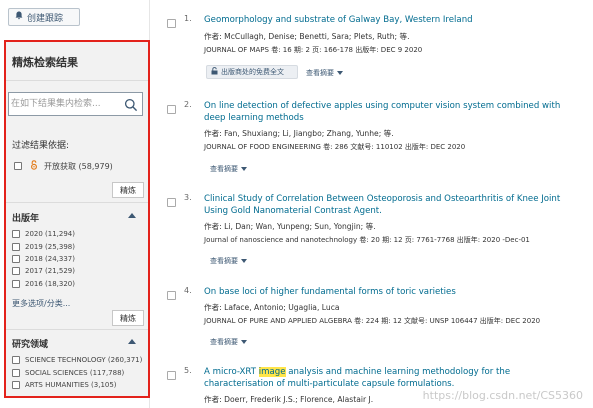 The height and width of the screenshot is (408, 593). I want to click on collapse-area-icon, so click(132, 341).